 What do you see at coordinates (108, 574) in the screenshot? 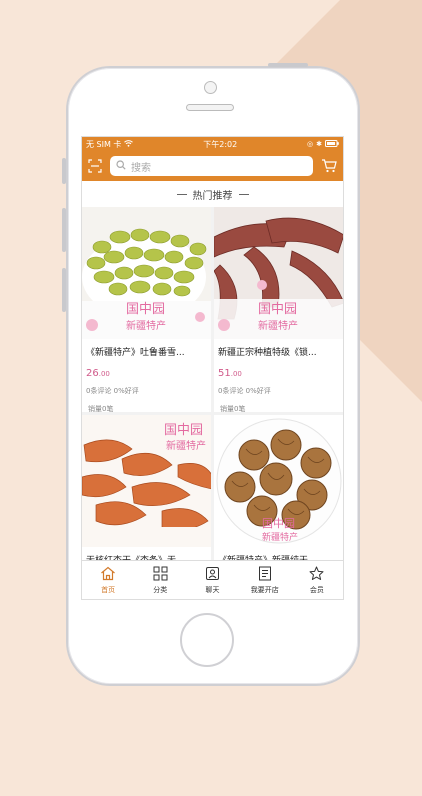
I see `home-icon` at bounding box center [108, 574].